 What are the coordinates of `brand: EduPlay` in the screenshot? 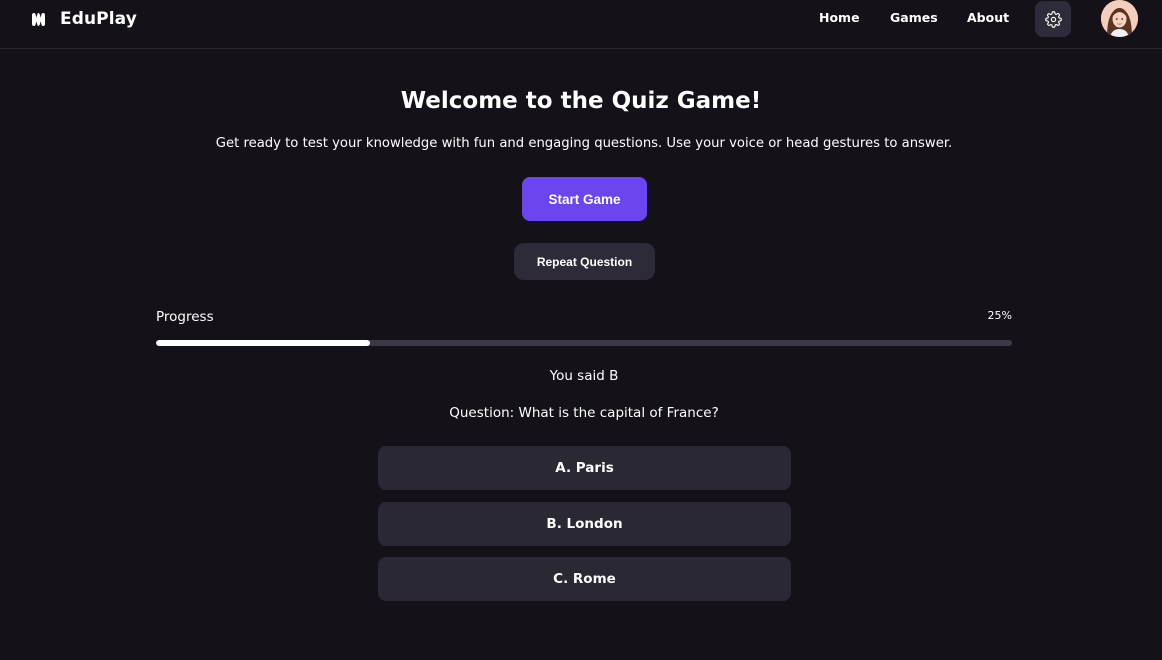 It's located at (84, 19).